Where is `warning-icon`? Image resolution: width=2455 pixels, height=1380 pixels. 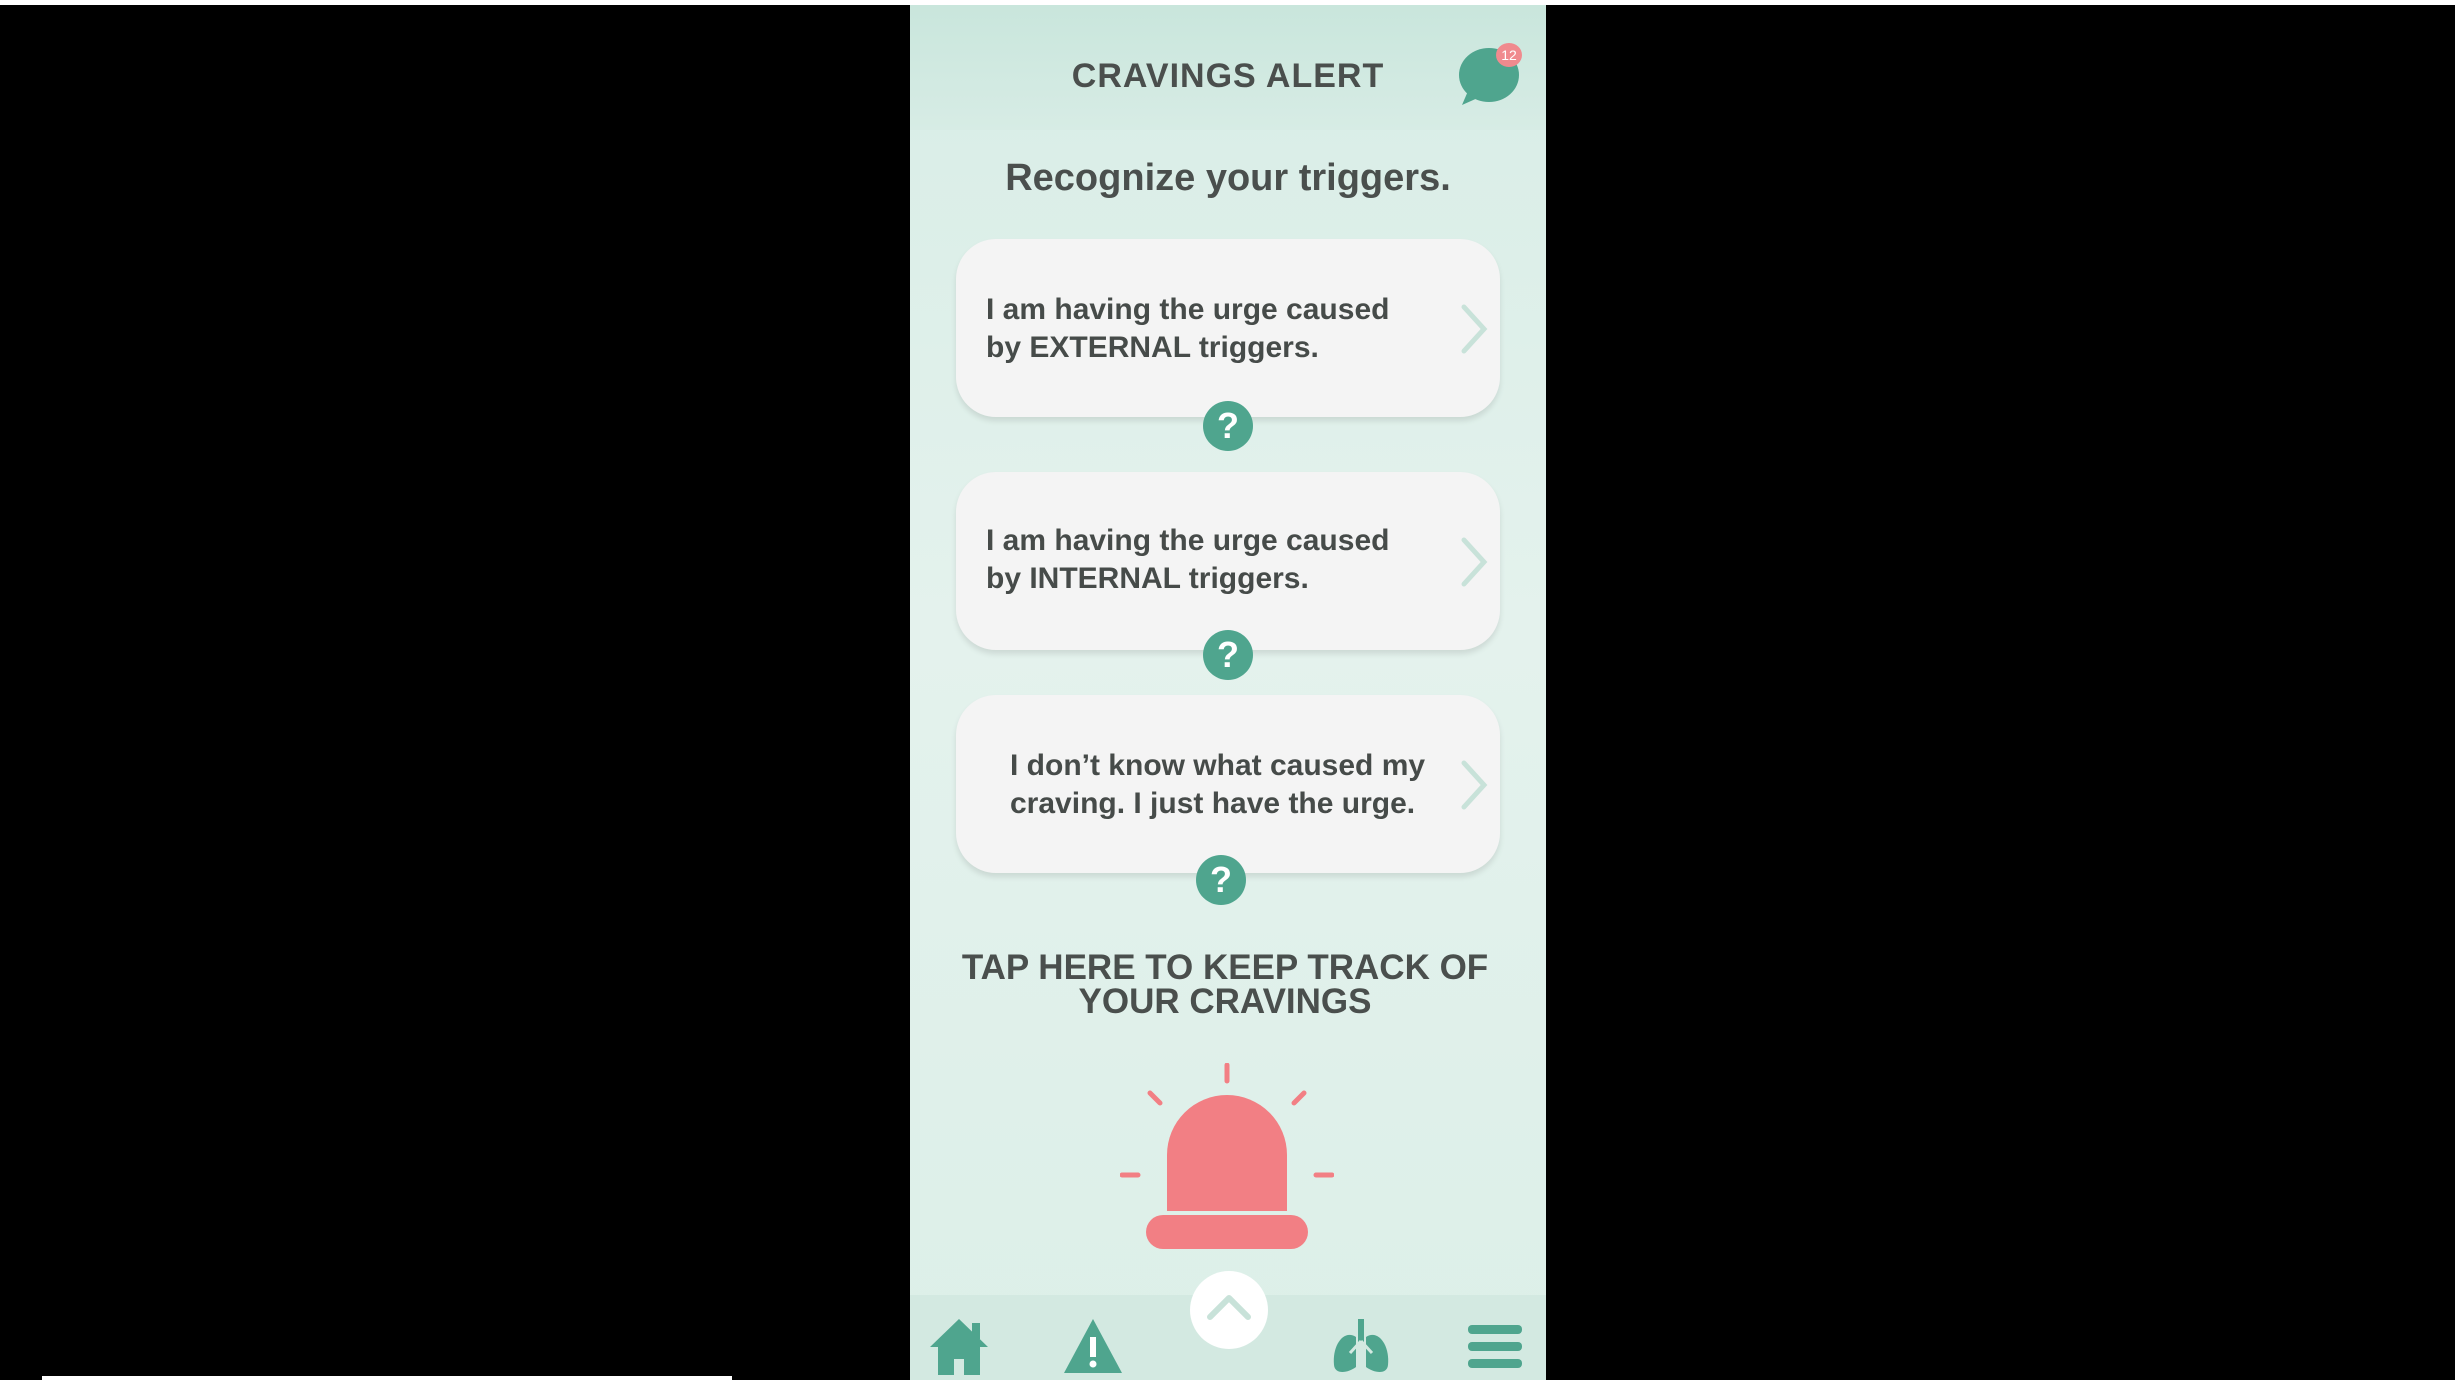 warning-icon is located at coordinates (1093, 1346).